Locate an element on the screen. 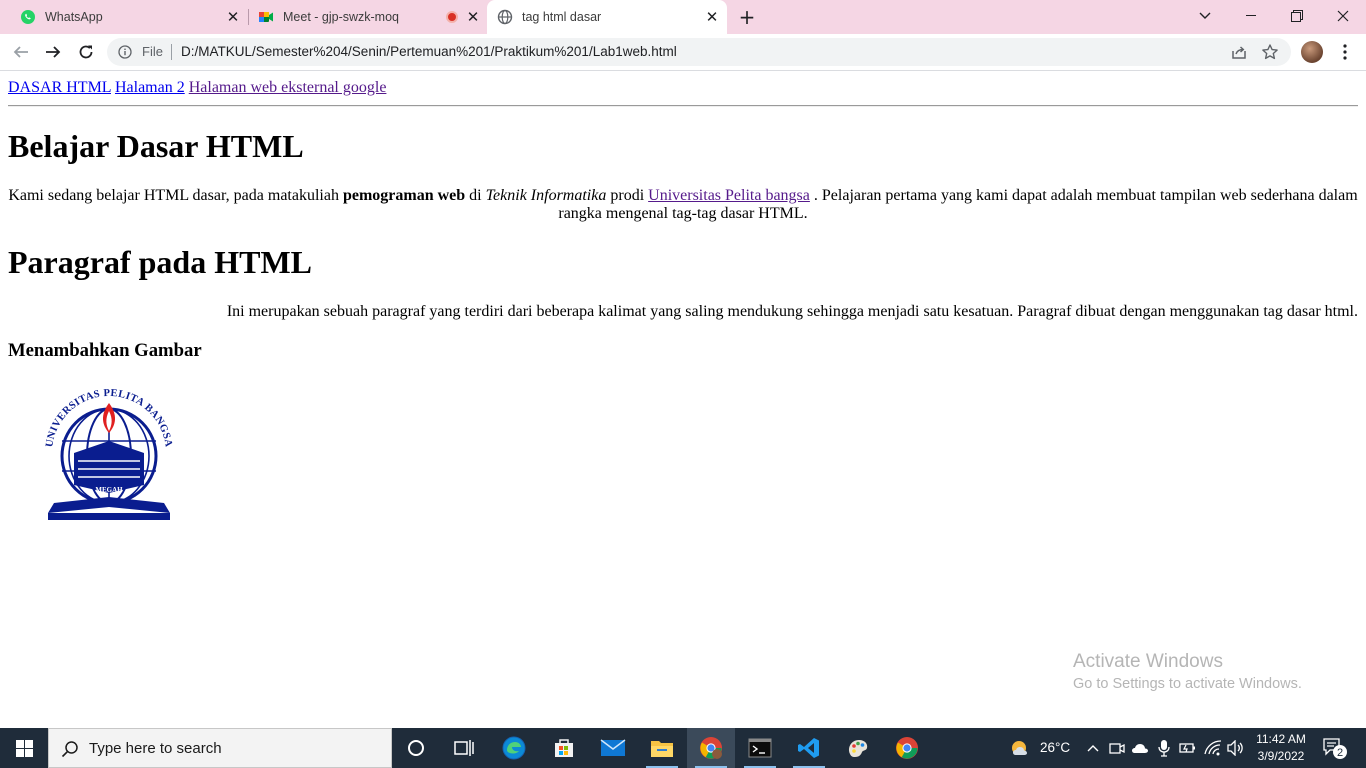  arrow-right-icon is located at coordinates (53, 52).